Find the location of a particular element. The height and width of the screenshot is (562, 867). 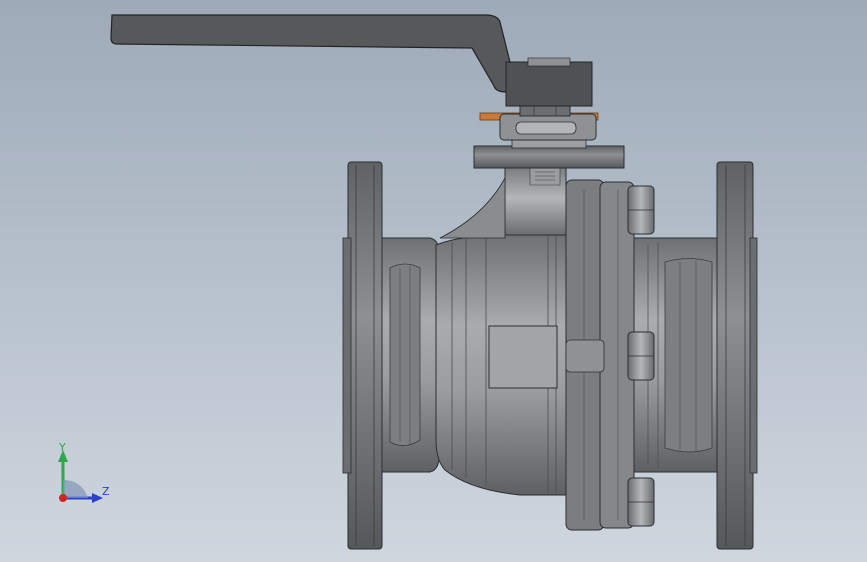

left-hub is located at coordinates (411, 355).